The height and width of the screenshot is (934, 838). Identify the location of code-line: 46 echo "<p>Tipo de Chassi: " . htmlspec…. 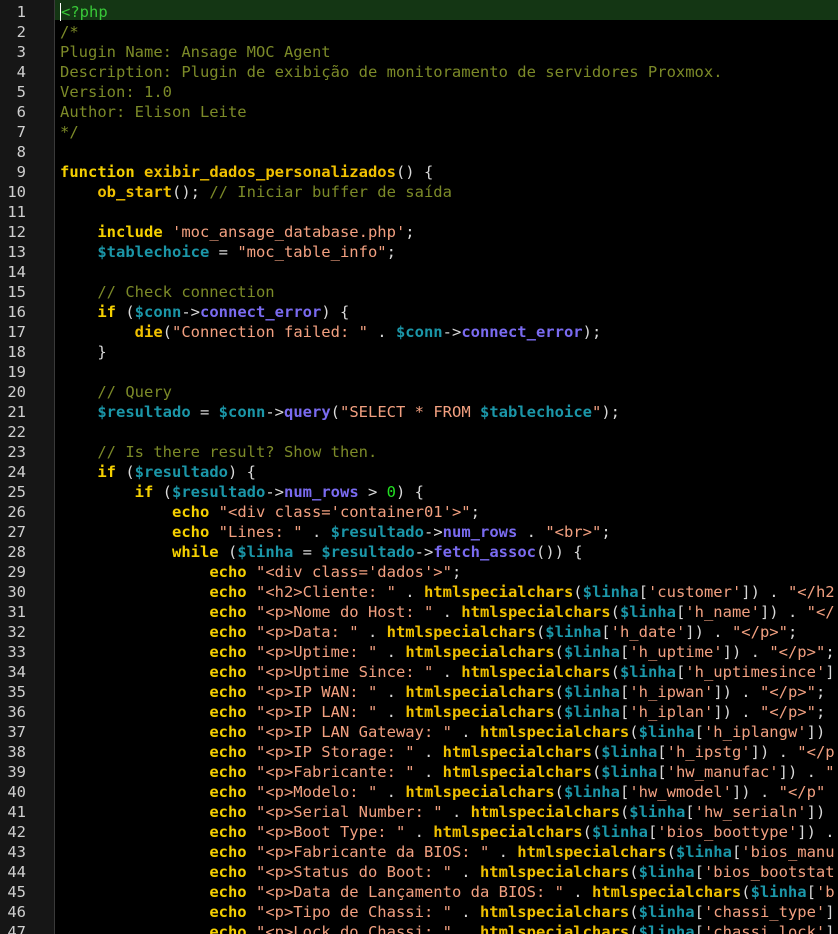
(422, 910).